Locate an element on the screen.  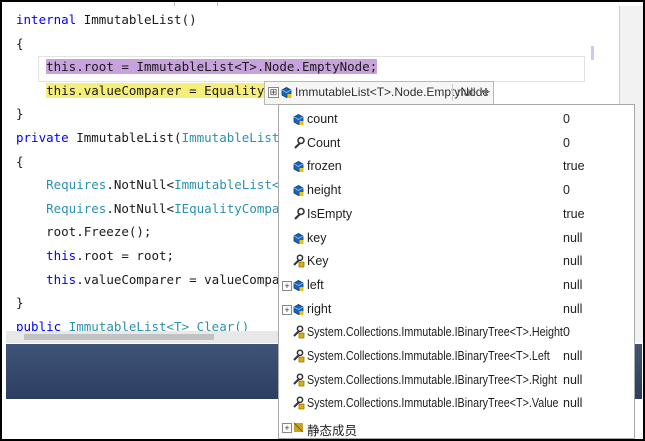
member-name: key is located at coordinates (317, 237).